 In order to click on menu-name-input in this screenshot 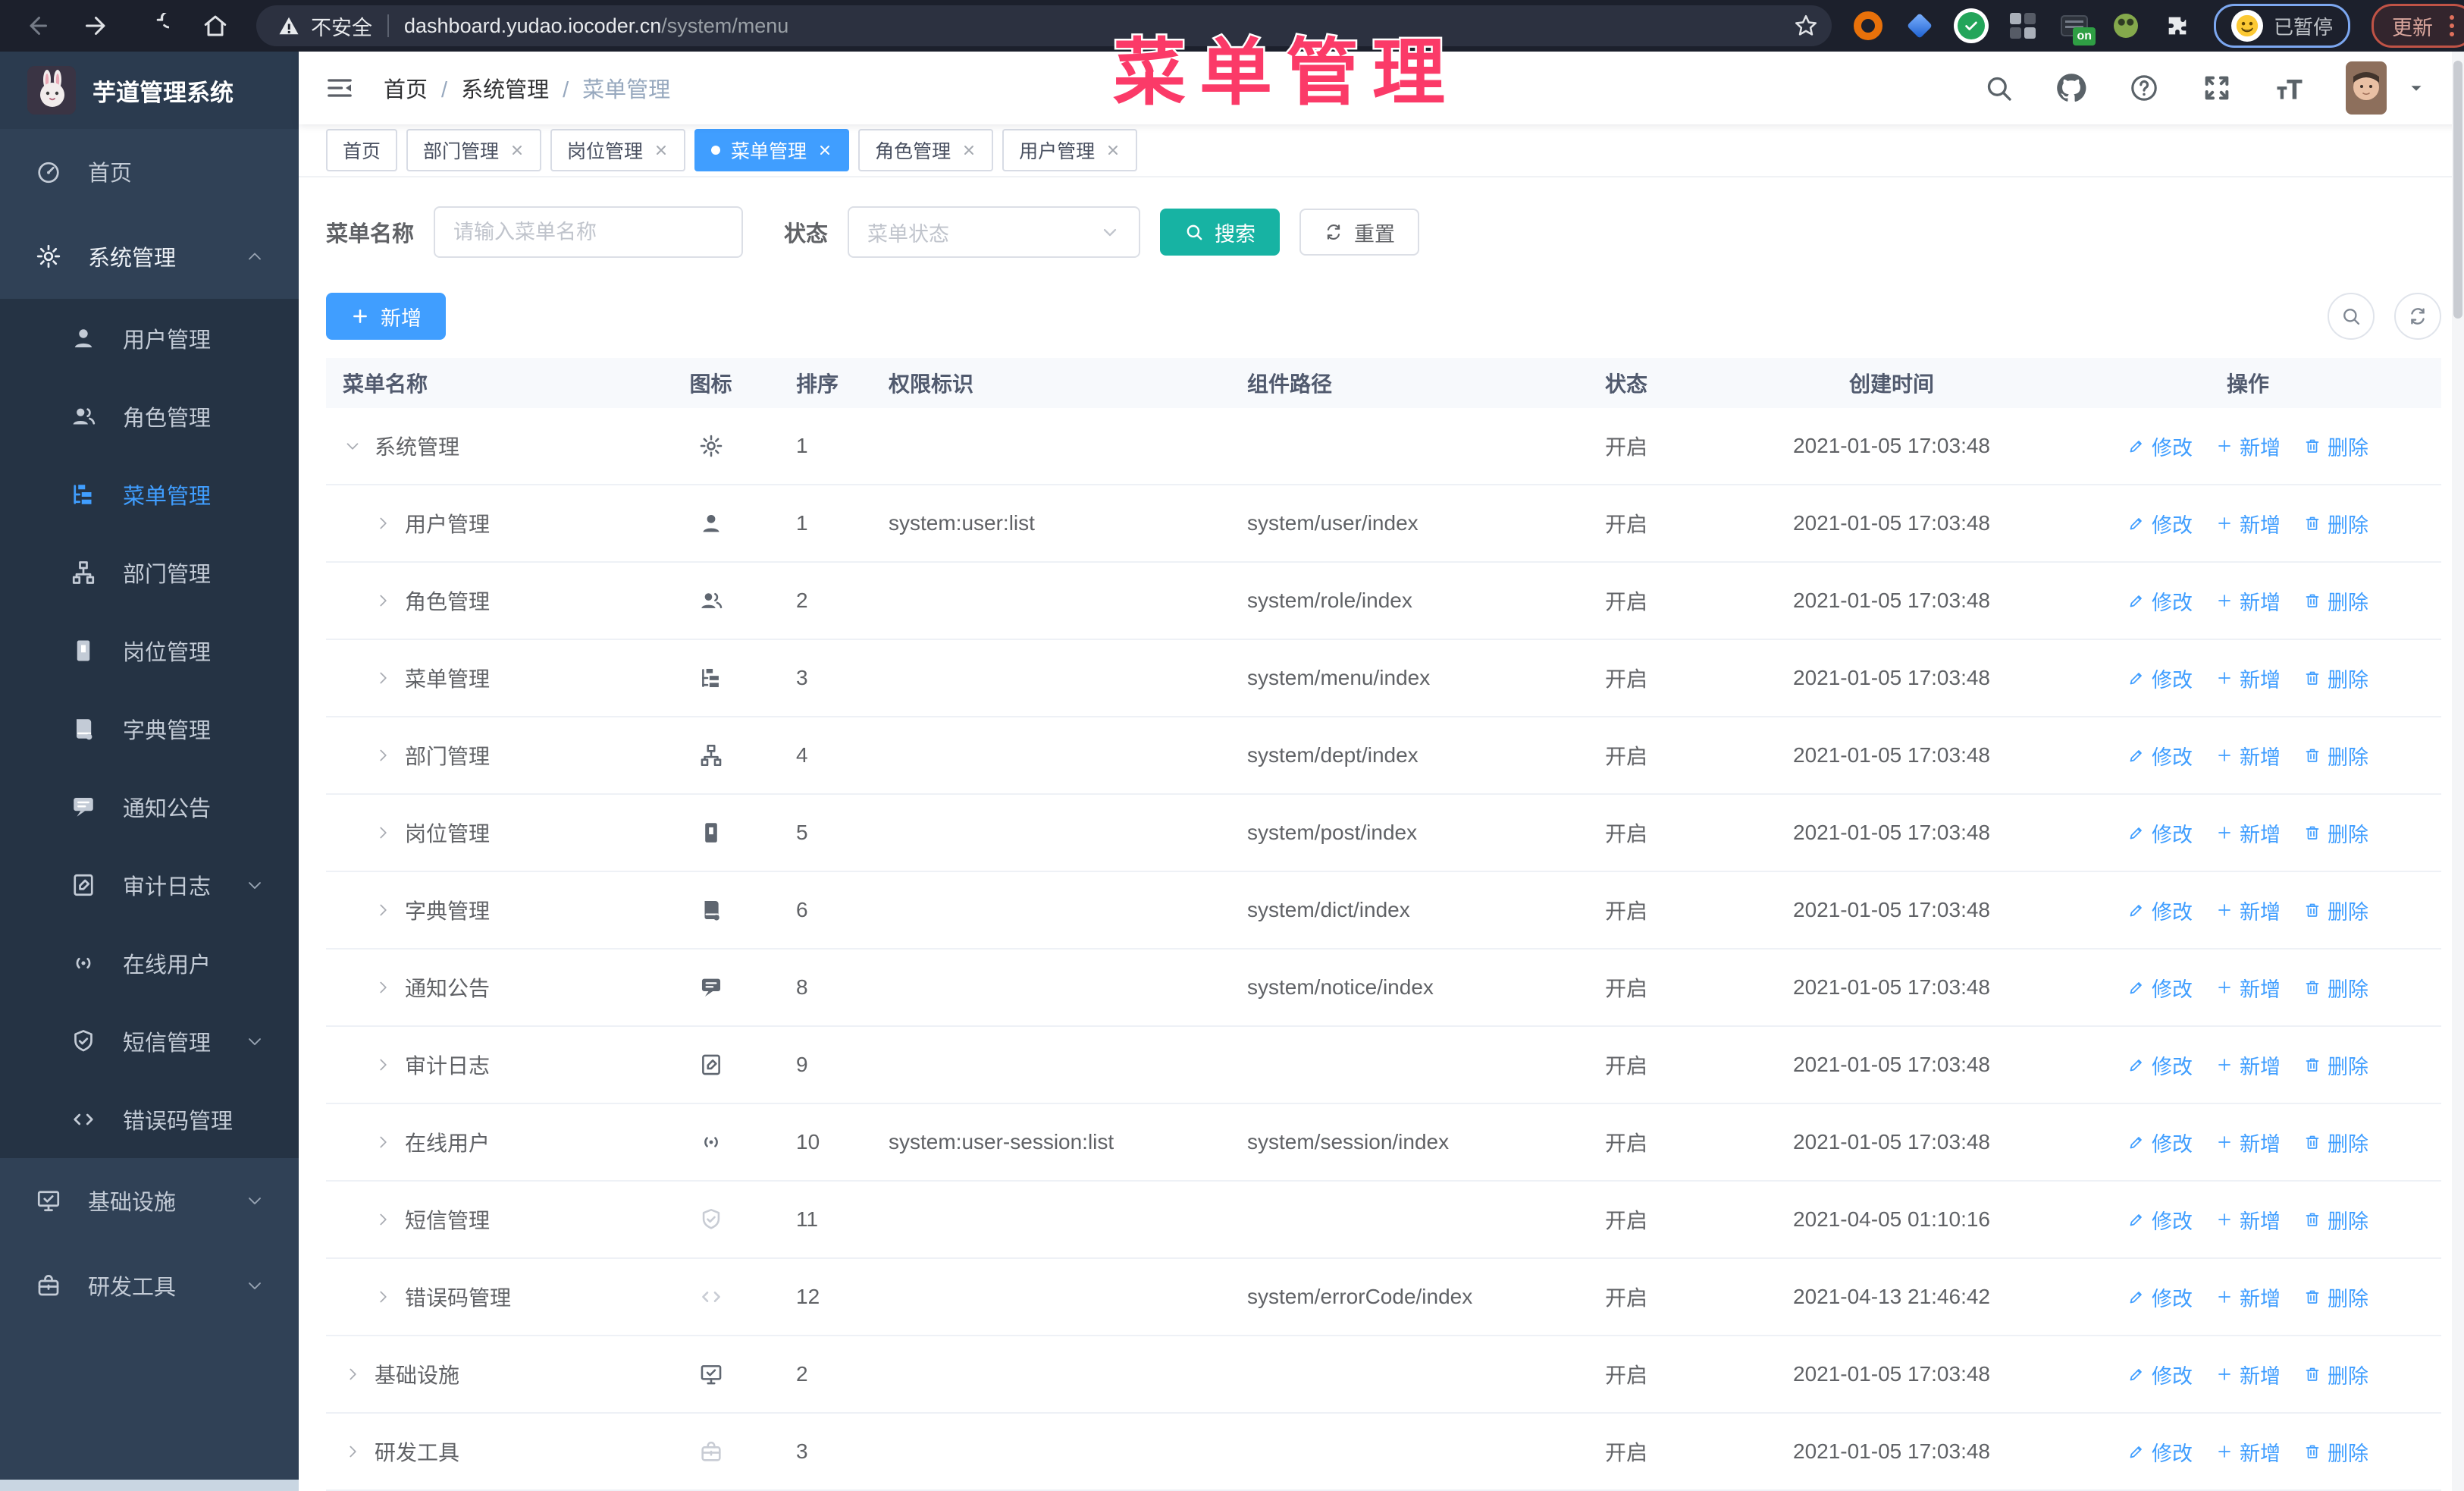, I will do `click(589, 232)`.